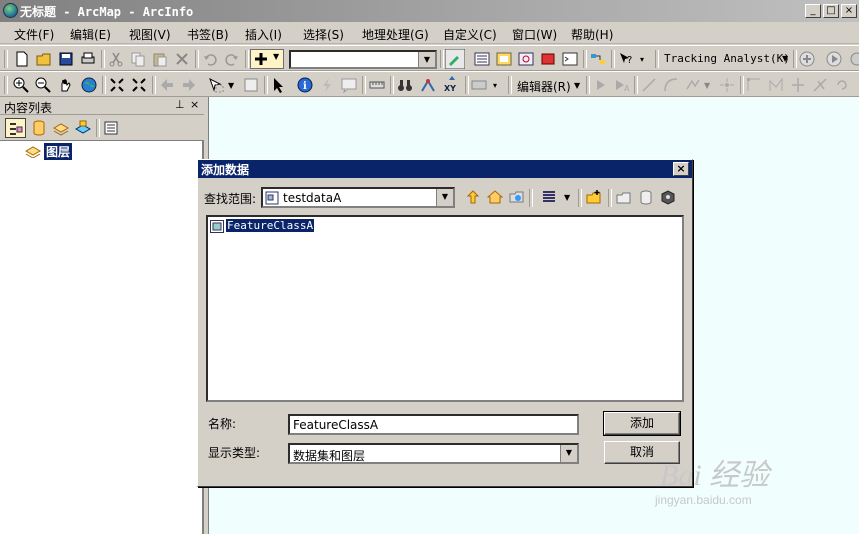 Image resolution: width=859 pixels, height=534 pixels. What do you see at coordinates (598, 59) in the screenshot?
I see `modelbuilder-icon` at bounding box center [598, 59].